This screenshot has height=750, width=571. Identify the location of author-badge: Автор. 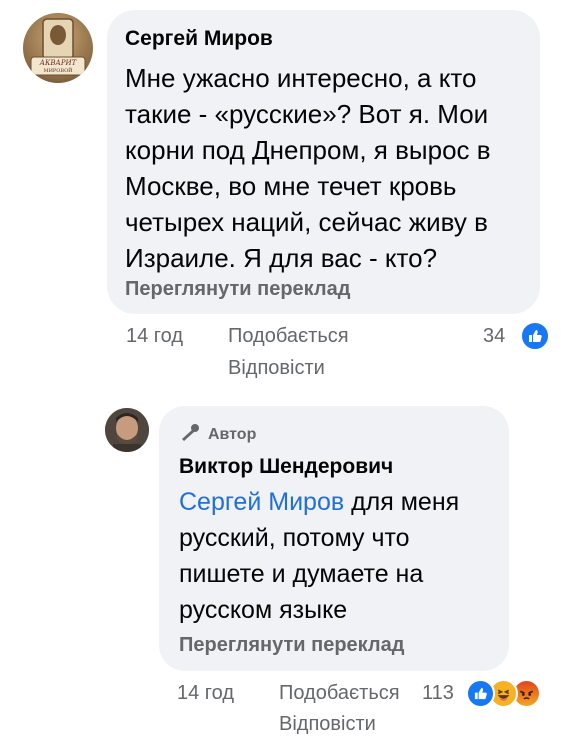
(217, 434).